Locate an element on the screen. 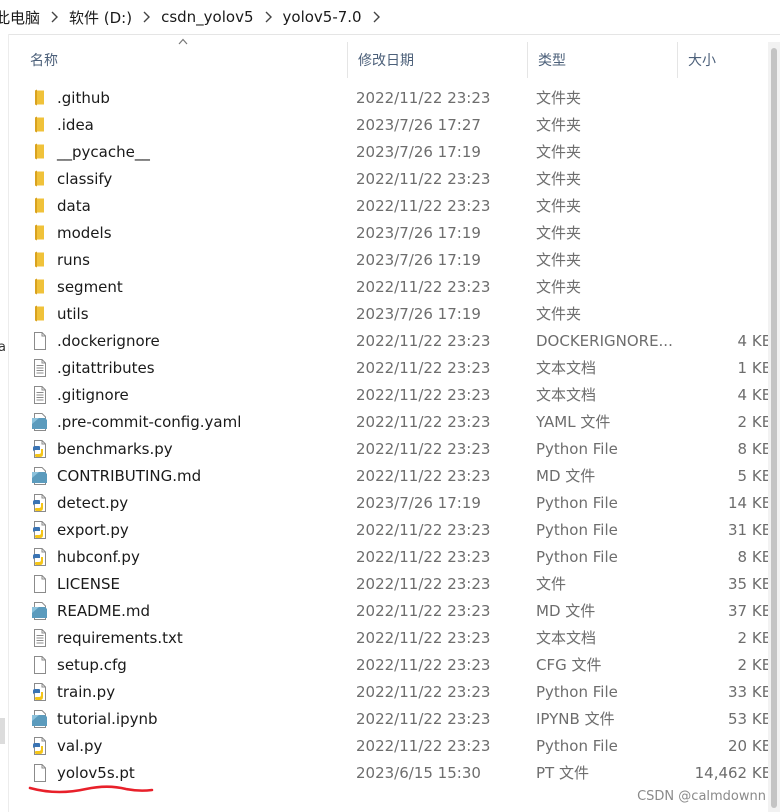 Image resolution: width=780 pixels, height=812 pixels. file-date: 2023/6/15 15:30 is located at coordinates (418, 772).